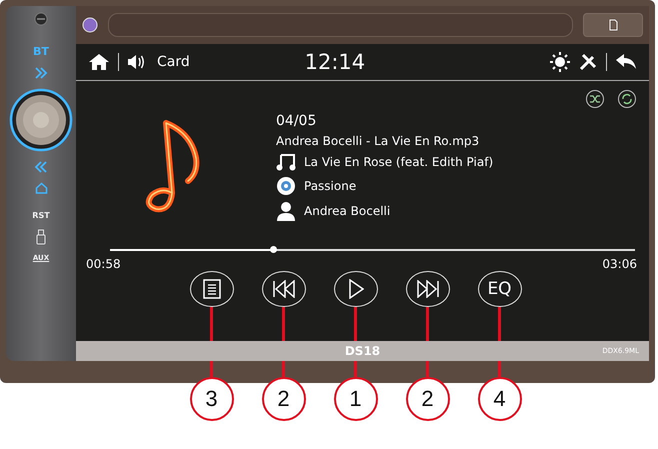  I want to click on sd-card-icon, so click(613, 25).